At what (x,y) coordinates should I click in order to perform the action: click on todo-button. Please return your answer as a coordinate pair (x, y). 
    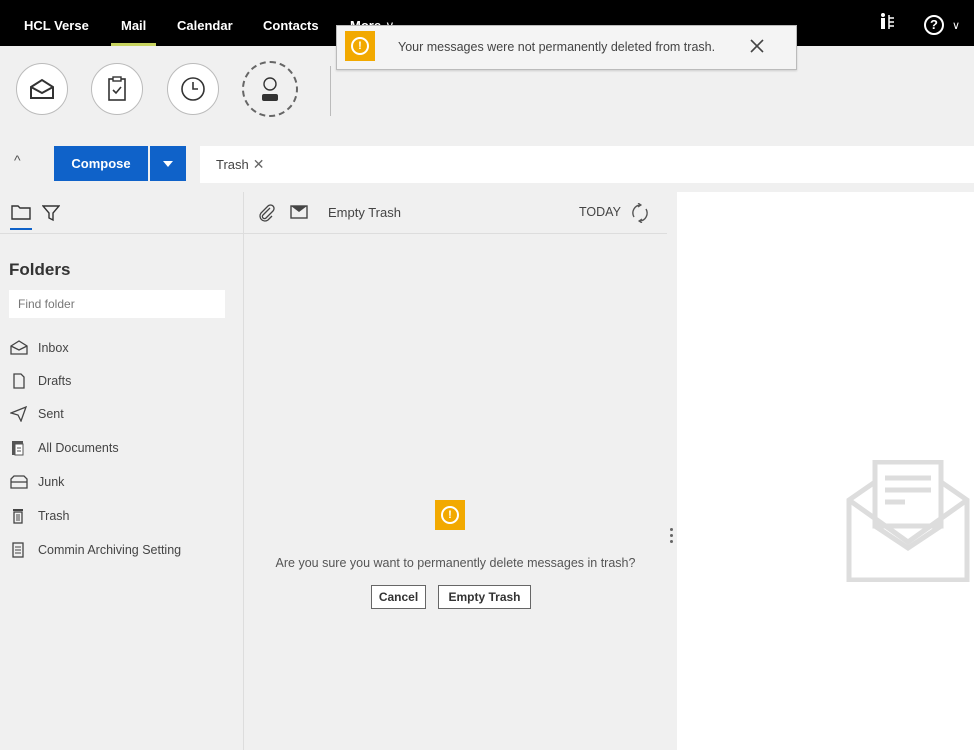
    Looking at the image, I should click on (117, 89).